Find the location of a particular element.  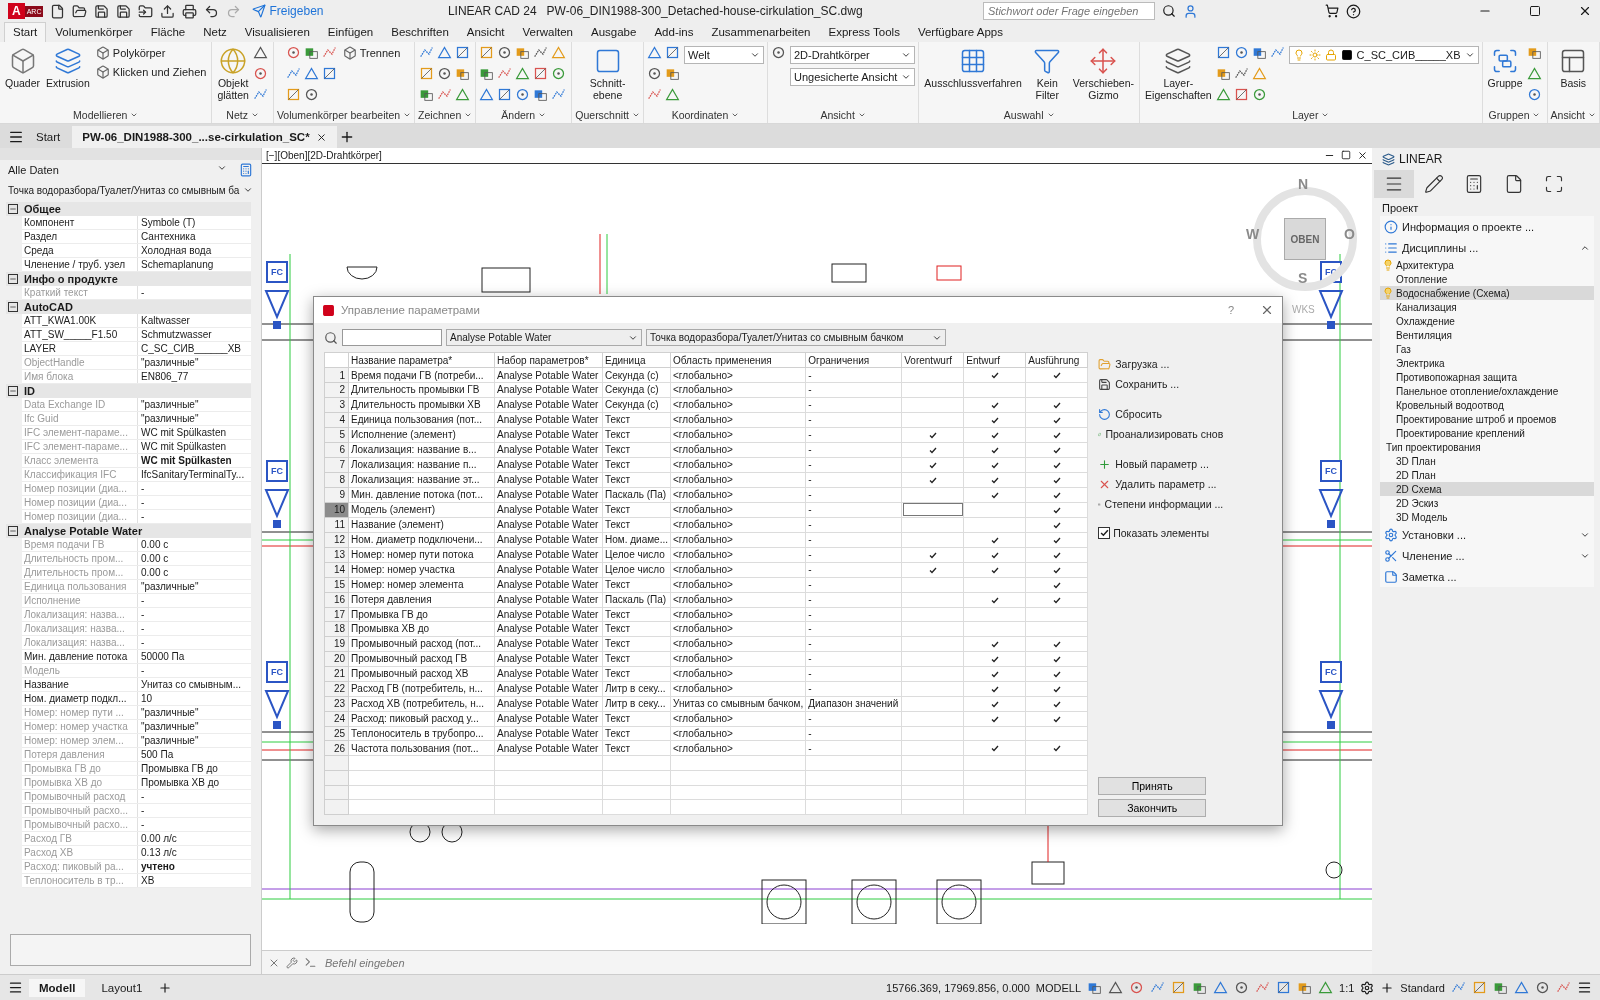

group-label: Gruppen is located at coordinates (1509, 115).